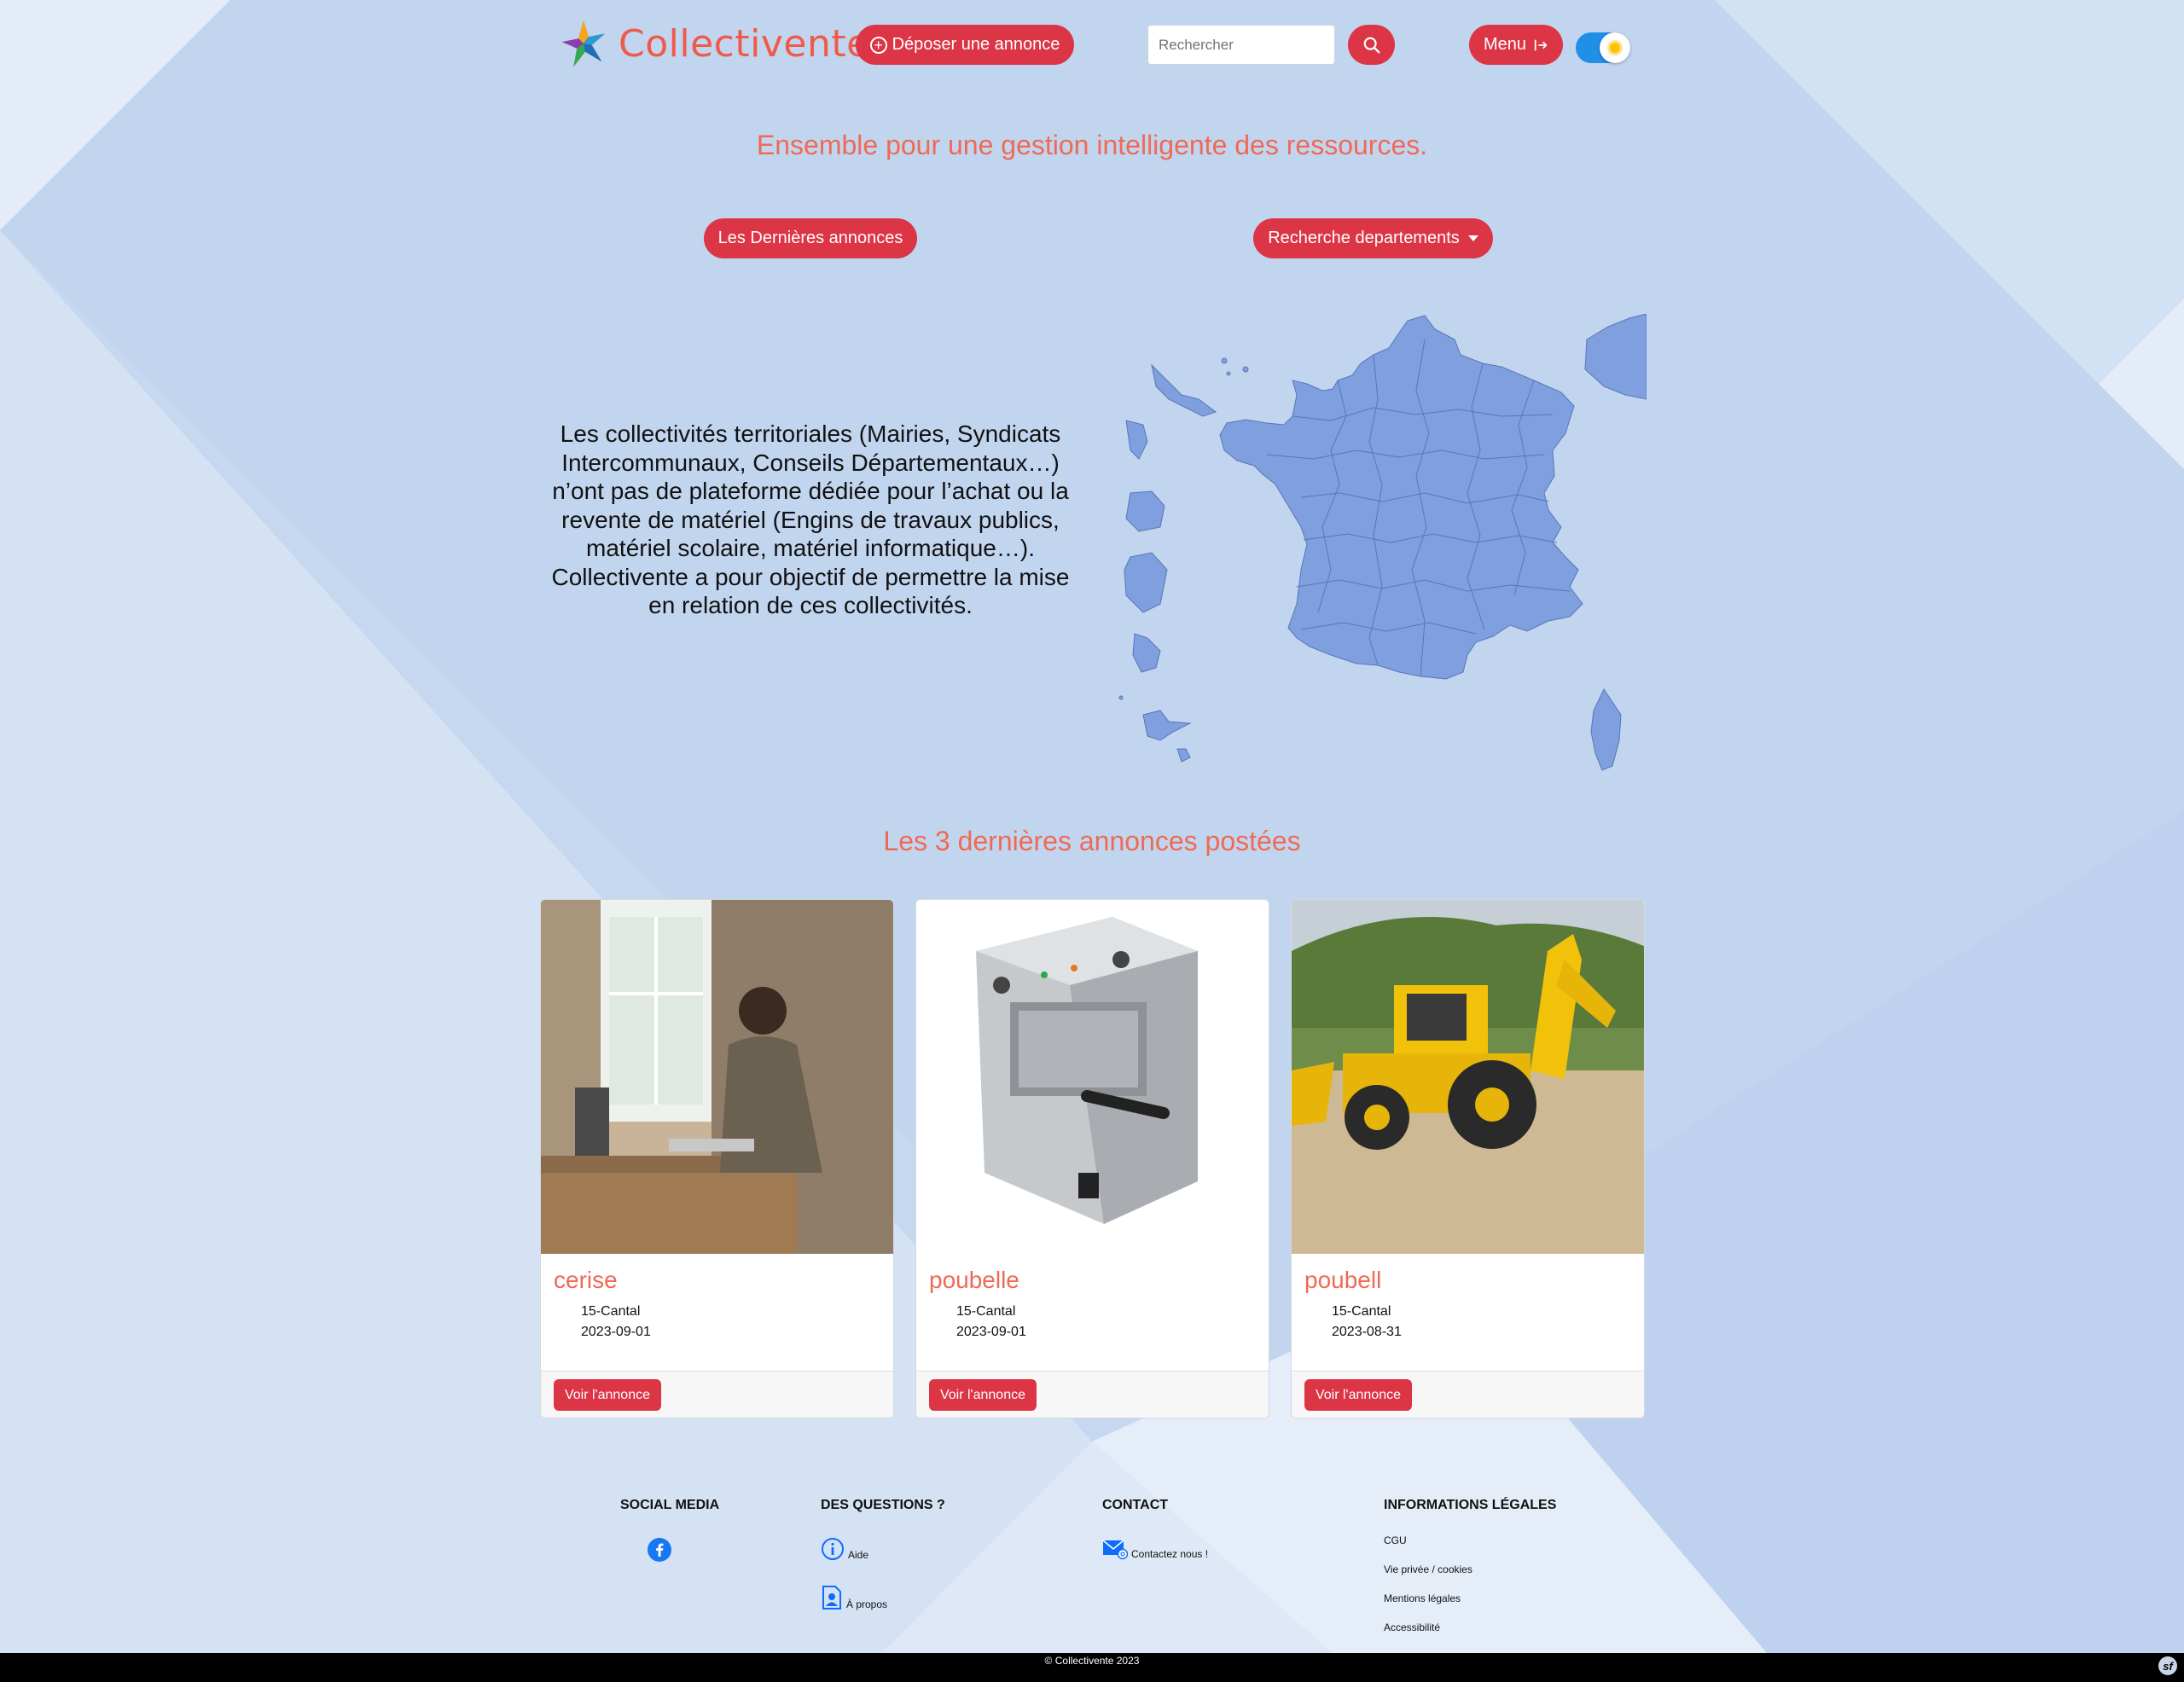 The image size is (2184, 1682). What do you see at coordinates (833, 1549) in the screenshot?
I see `info-icon` at bounding box center [833, 1549].